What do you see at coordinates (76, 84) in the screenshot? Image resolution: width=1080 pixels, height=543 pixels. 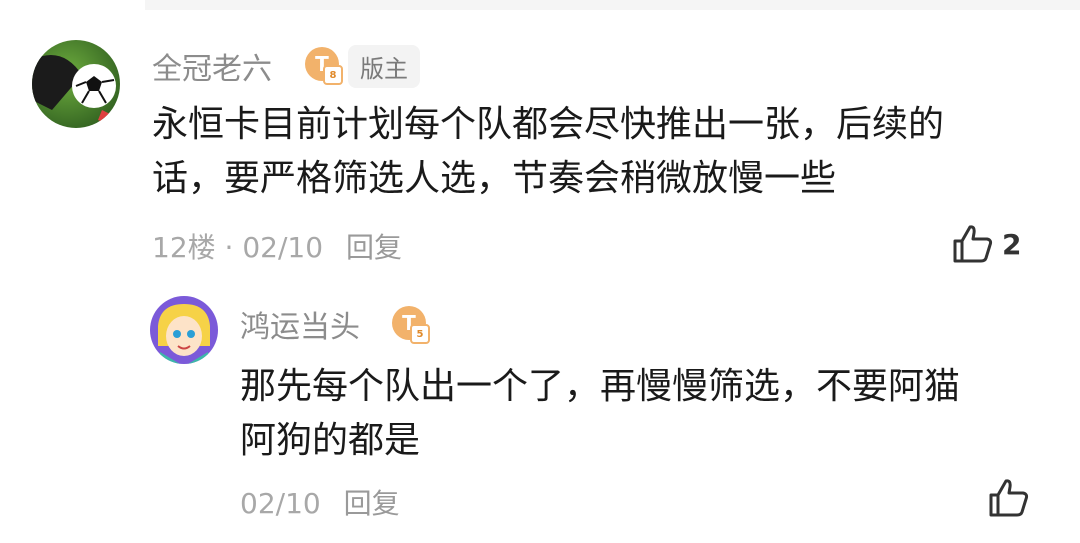 I see `soccer-avatar-icon` at bounding box center [76, 84].